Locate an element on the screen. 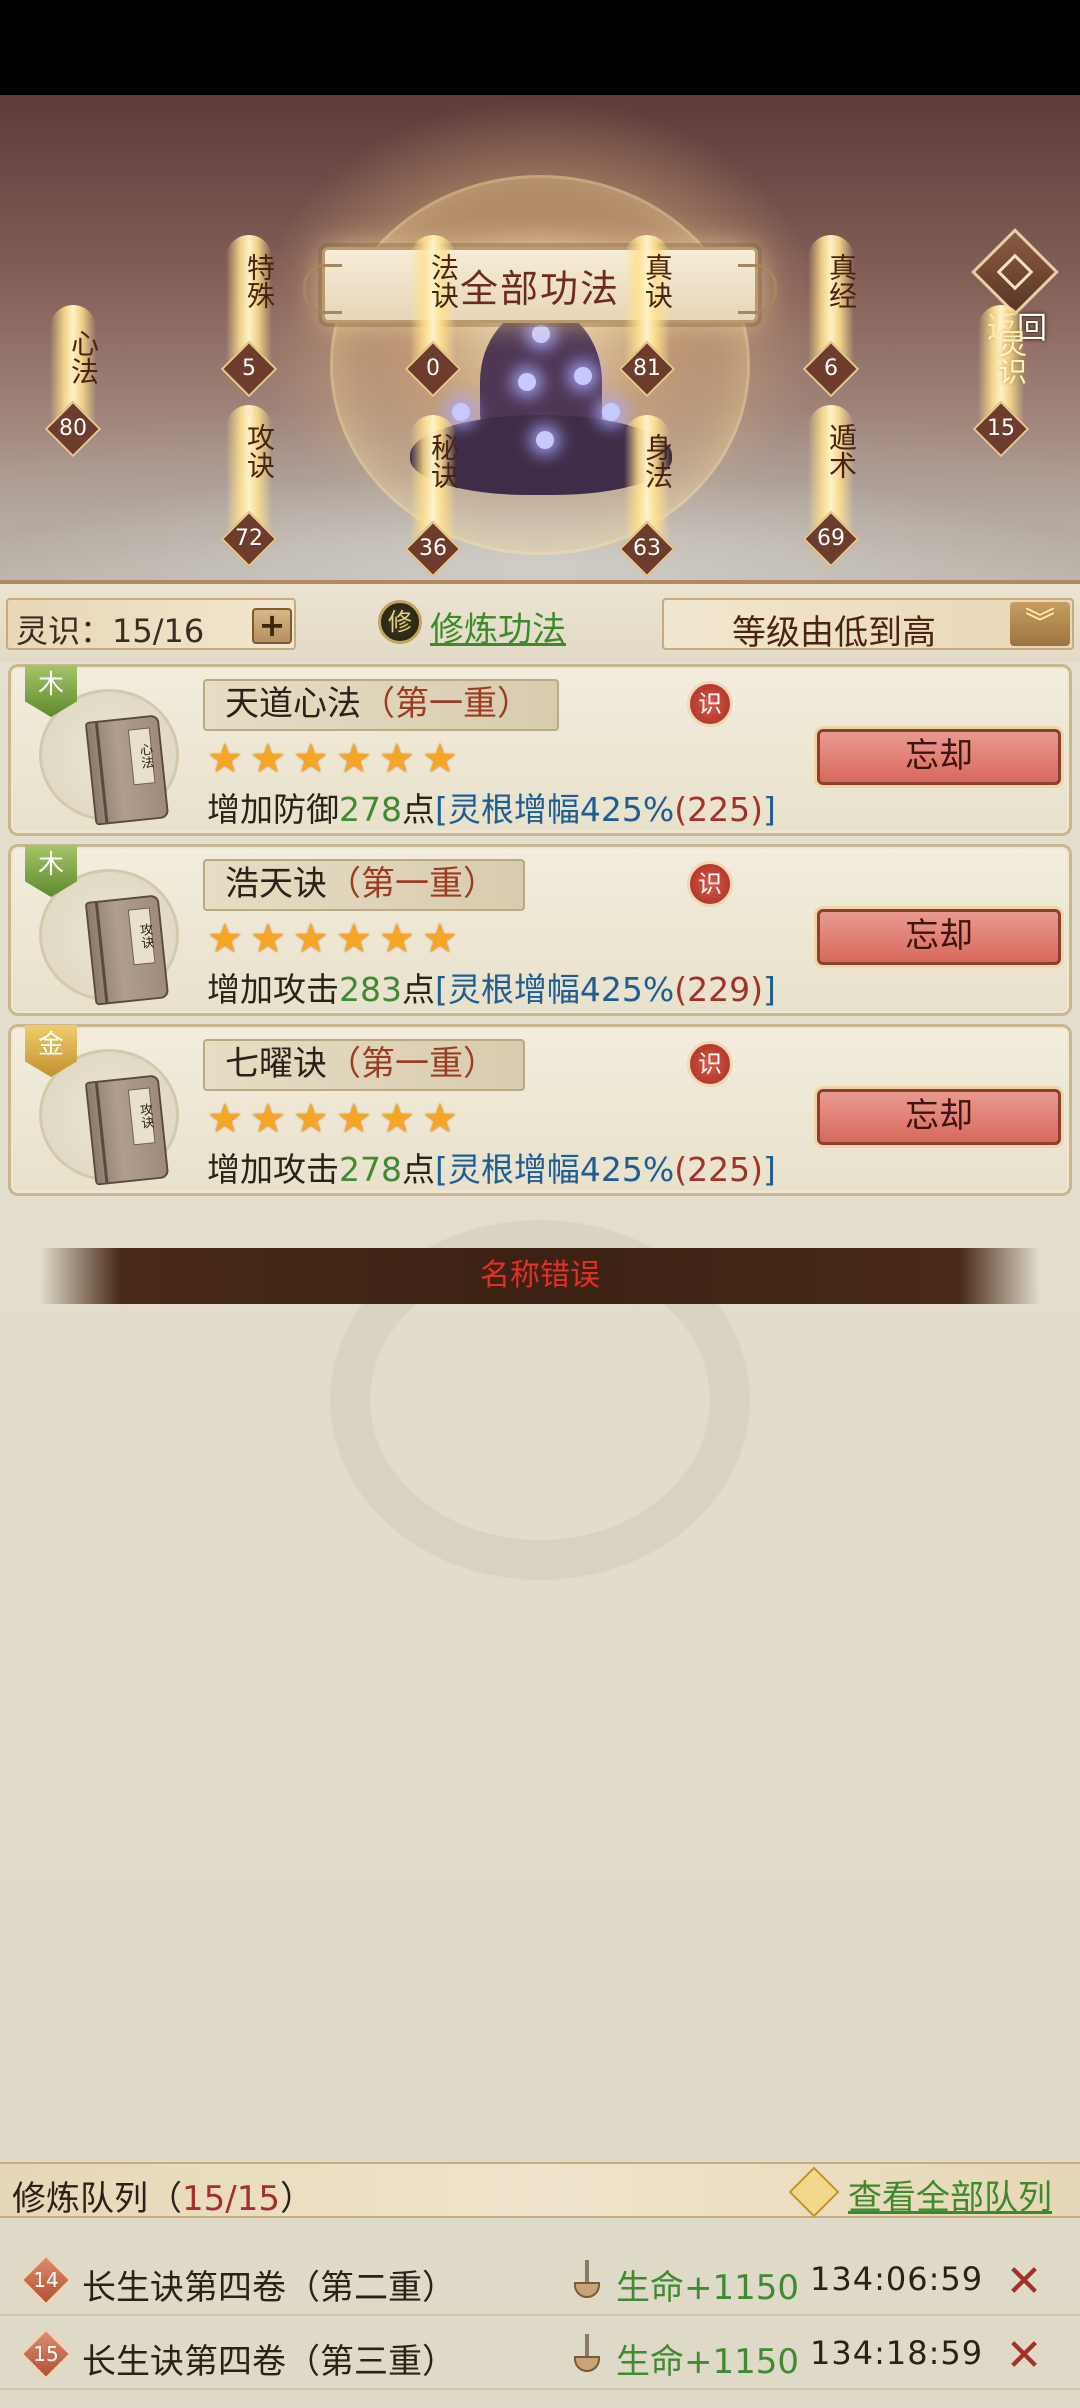 This screenshot has width=1080, height=2408. category-xinfa: 心法 80 is located at coordinates (73, 381).